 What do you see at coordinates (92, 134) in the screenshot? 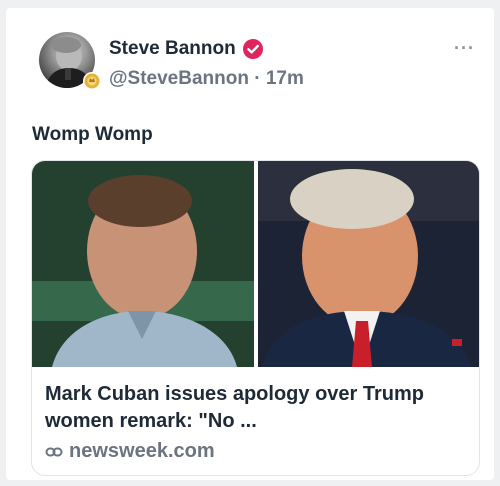
I see `post-text: Womp Womp` at bounding box center [92, 134].